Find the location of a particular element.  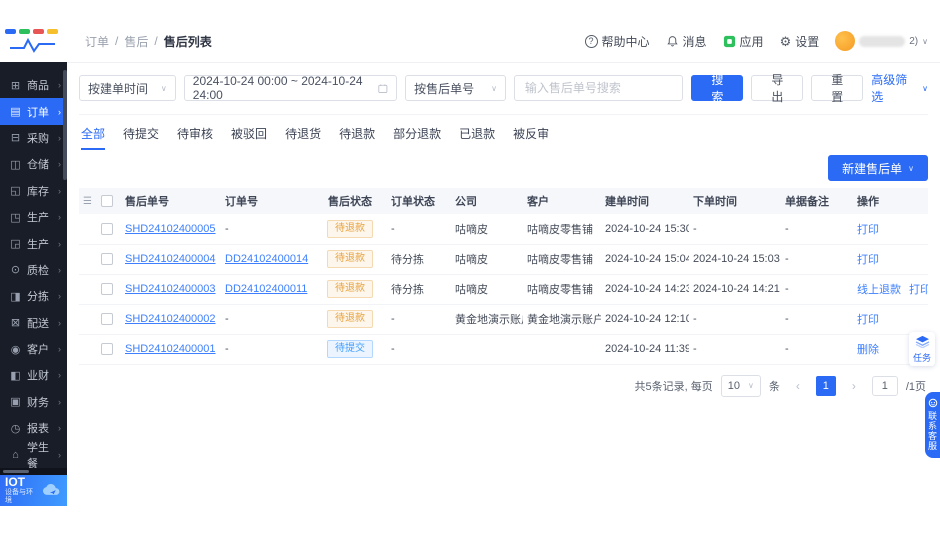

after-sale-no-link: SHD24102400005 is located at coordinates (170, 229).